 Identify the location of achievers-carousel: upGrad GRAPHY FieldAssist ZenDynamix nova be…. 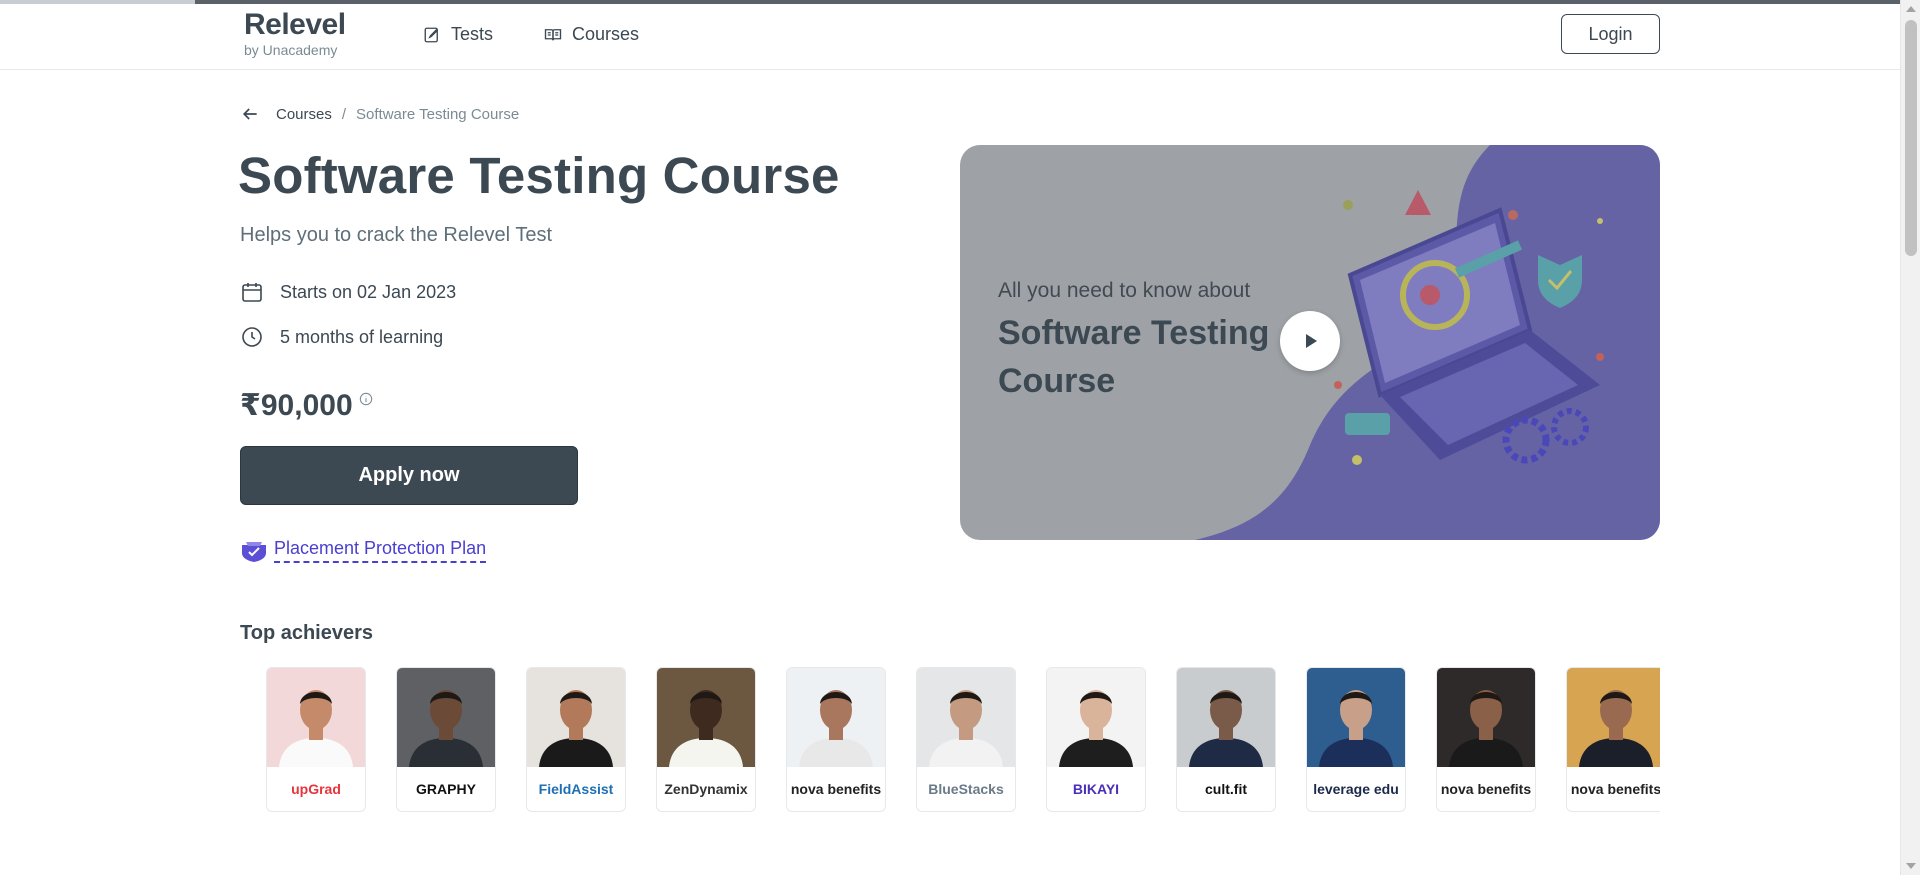
(963, 740).